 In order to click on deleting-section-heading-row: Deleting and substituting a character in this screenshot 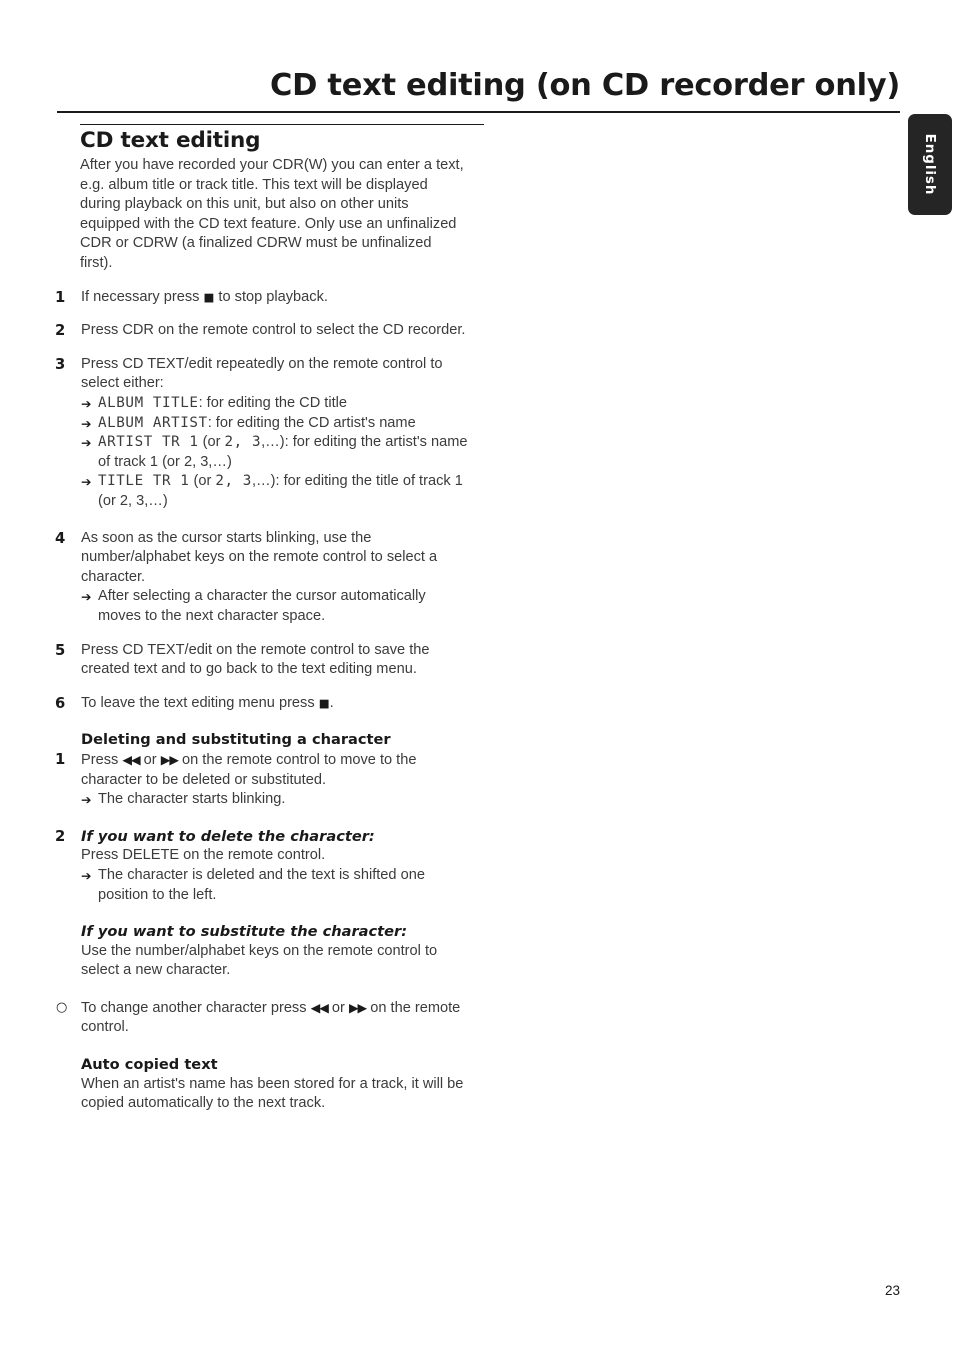, I will do `click(262, 740)`.